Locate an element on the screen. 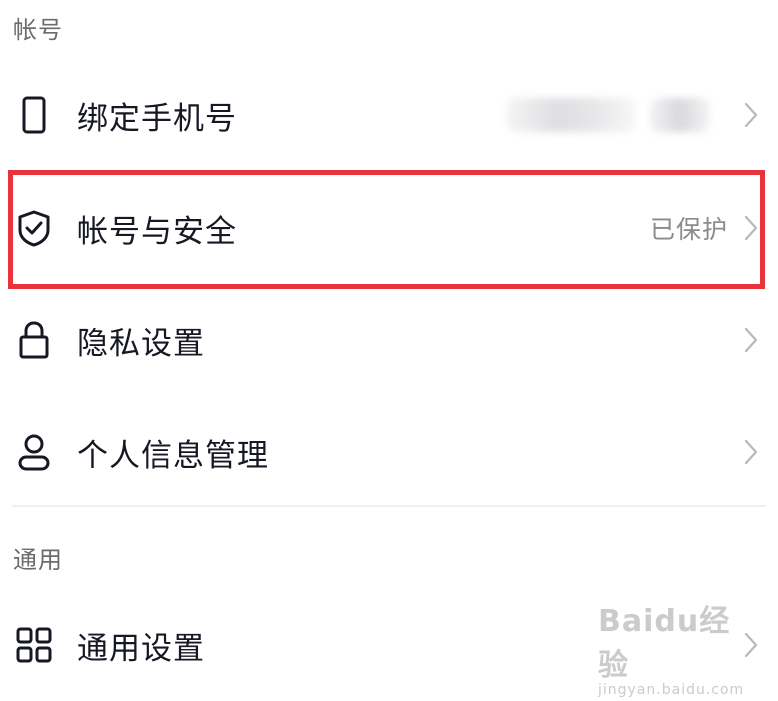 This screenshot has width=778, height=701. settings-item-label: 个人信息管理 is located at coordinates (173, 455).